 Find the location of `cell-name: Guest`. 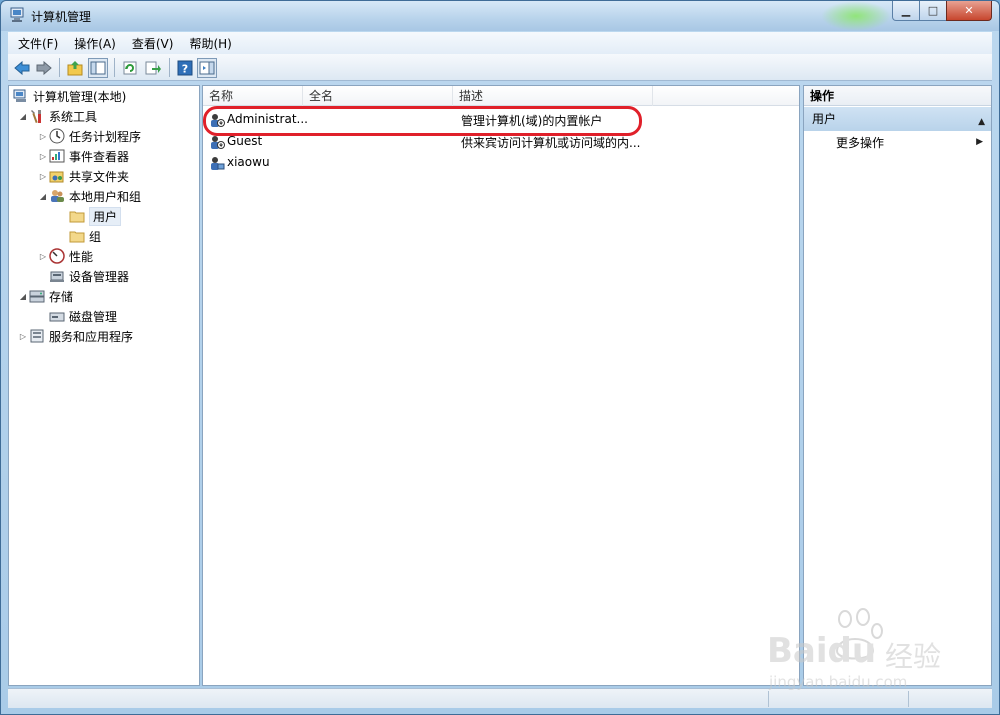

cell-name: Guest is located at coordinates (245, 141).